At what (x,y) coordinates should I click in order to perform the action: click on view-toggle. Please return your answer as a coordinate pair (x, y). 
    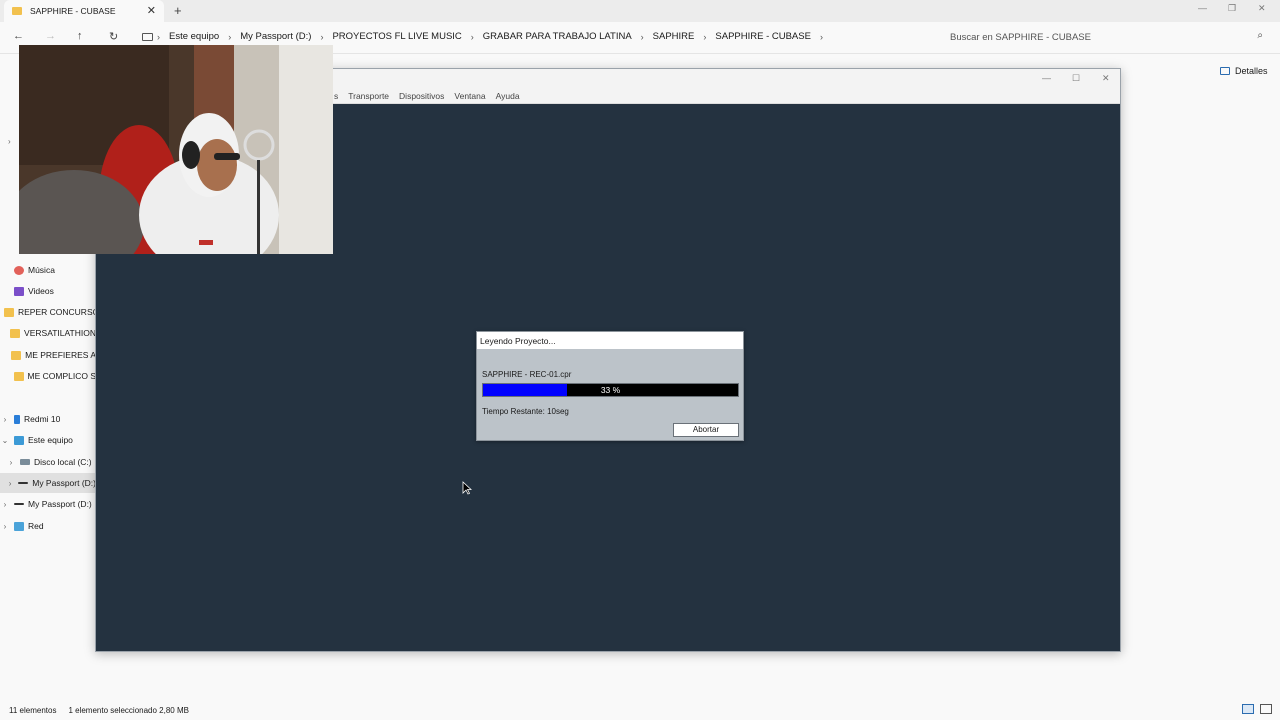
    Looking at the image, I should click on (1257, 709).